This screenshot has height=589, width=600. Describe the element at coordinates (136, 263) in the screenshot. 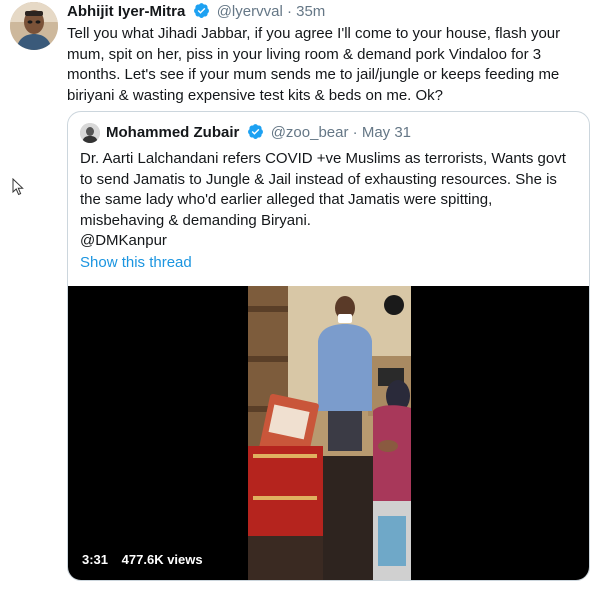

I see `show-thread-link: Show this thread` at that location.